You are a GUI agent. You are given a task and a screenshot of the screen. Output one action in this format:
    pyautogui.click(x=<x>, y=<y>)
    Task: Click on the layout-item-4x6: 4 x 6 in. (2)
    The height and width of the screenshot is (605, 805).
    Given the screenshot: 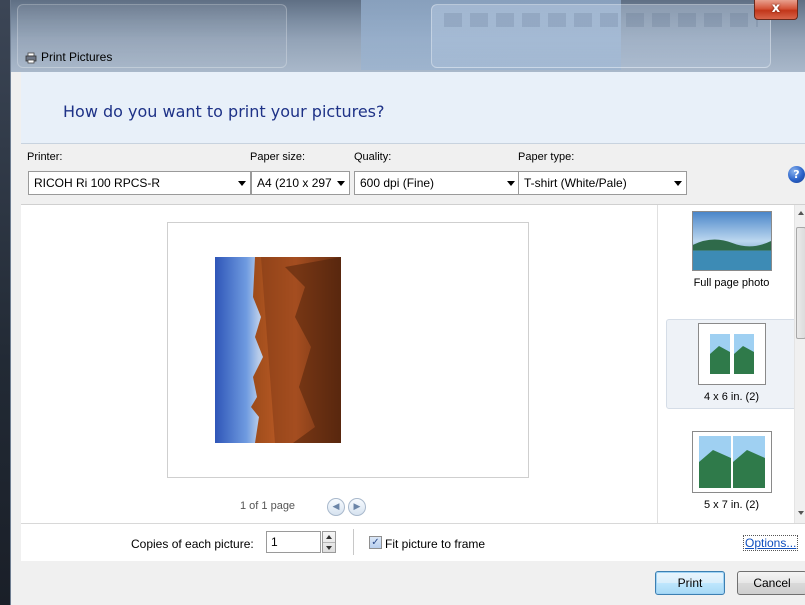 What is the action you would take?
    pyautogui.click(x=731, y=364)
    